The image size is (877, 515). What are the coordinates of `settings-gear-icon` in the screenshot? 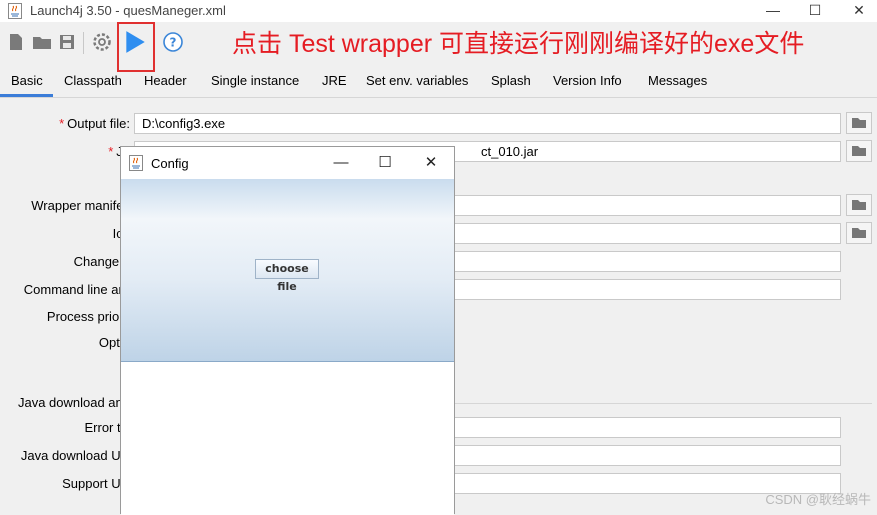 It's located at (102, 42).